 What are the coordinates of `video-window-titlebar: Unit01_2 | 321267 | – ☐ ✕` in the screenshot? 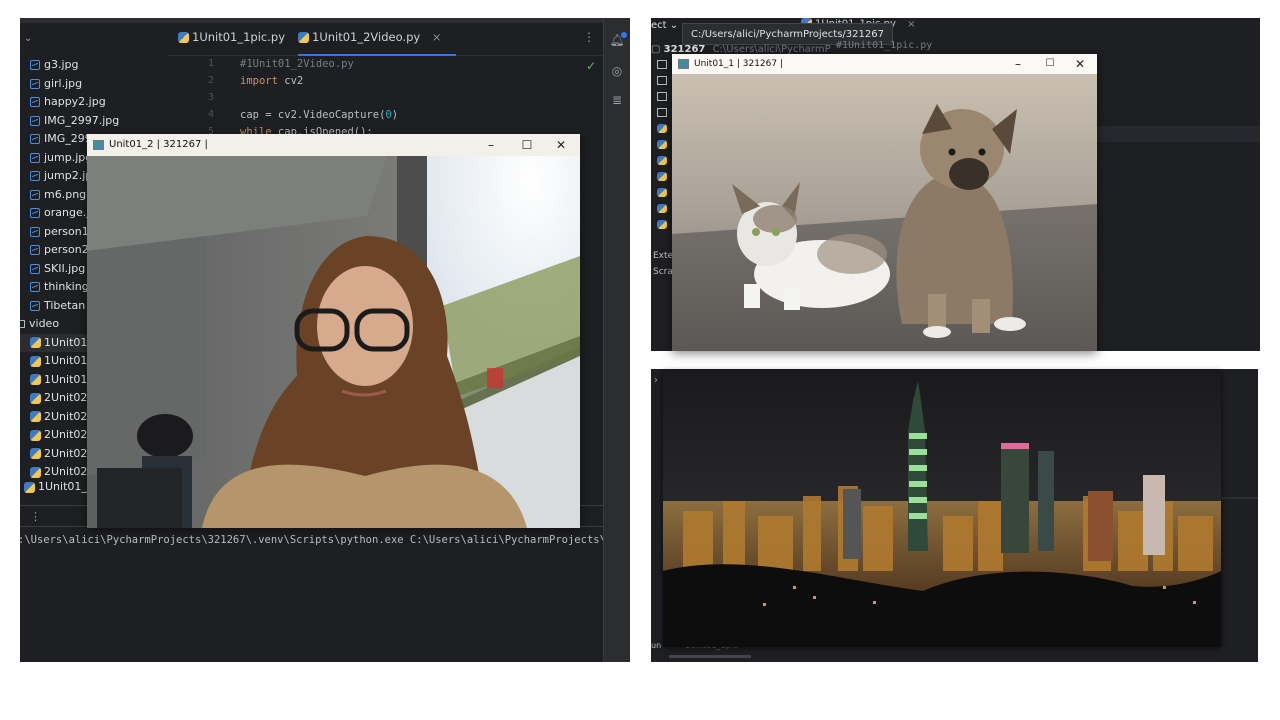 It's located at (333, 145).